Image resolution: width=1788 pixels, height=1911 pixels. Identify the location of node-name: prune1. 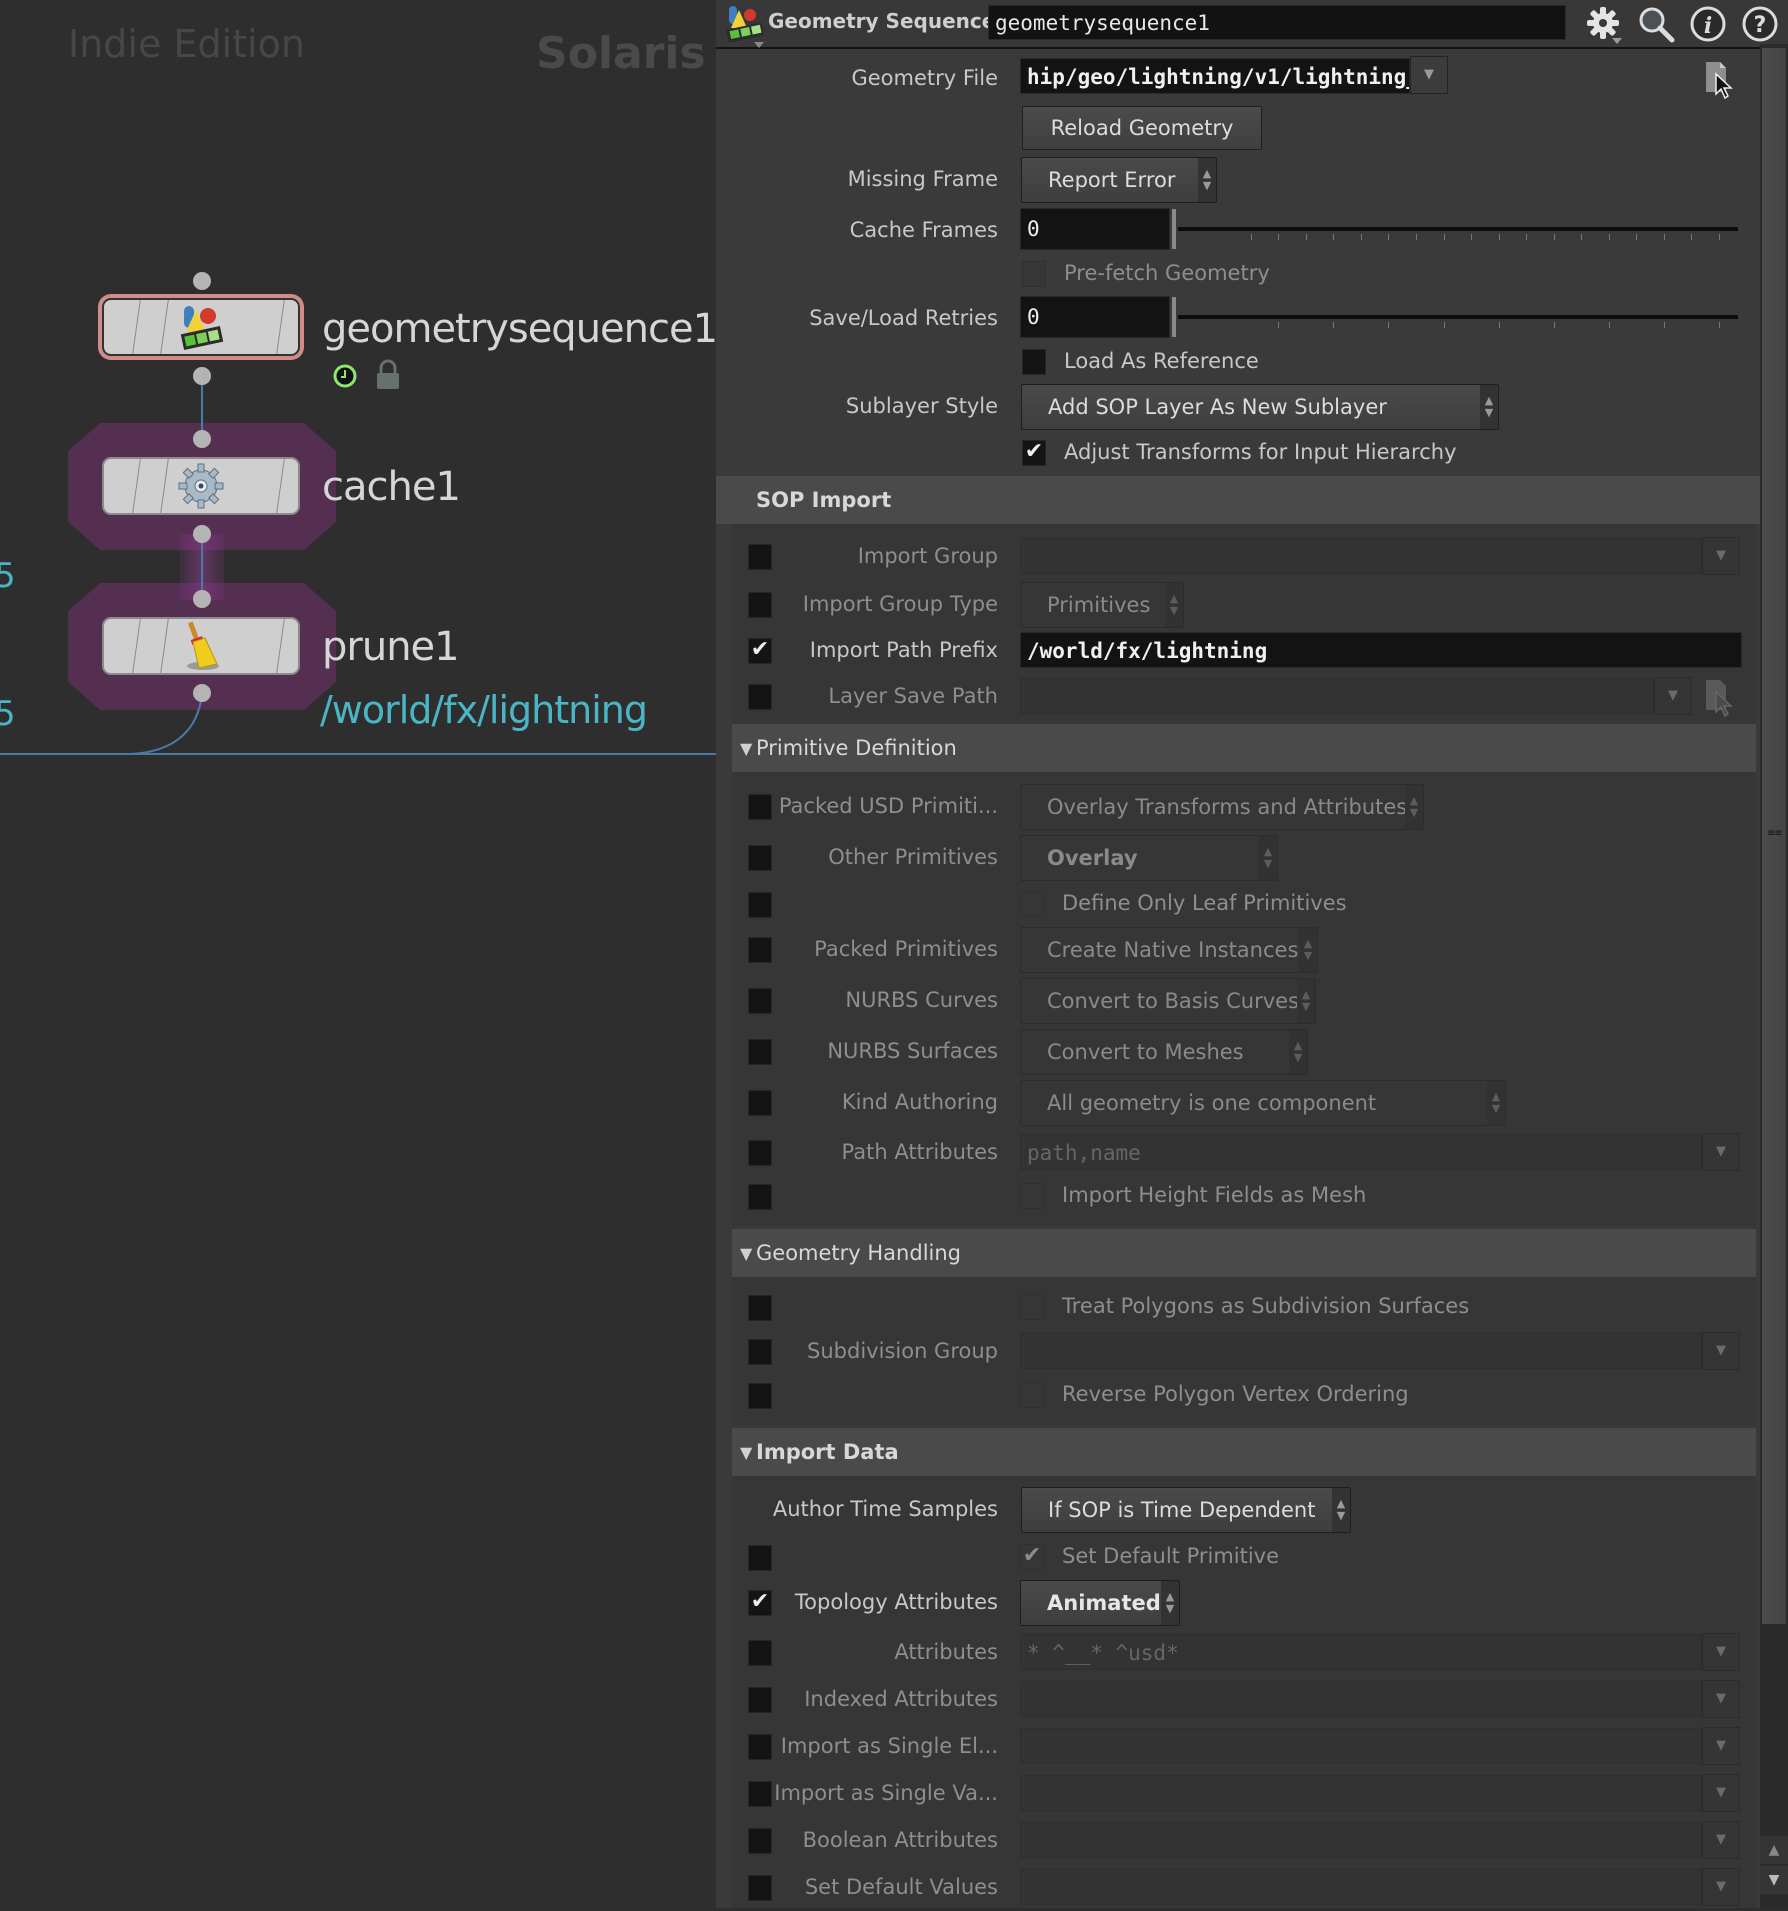
(391, 647).